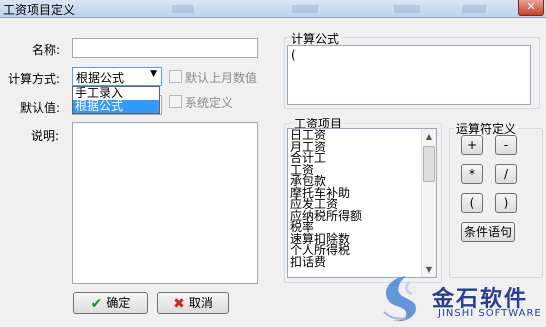 This screenshot has height=327, width=546. I want to click on method-label: 计算方式:, so click(34, 79).